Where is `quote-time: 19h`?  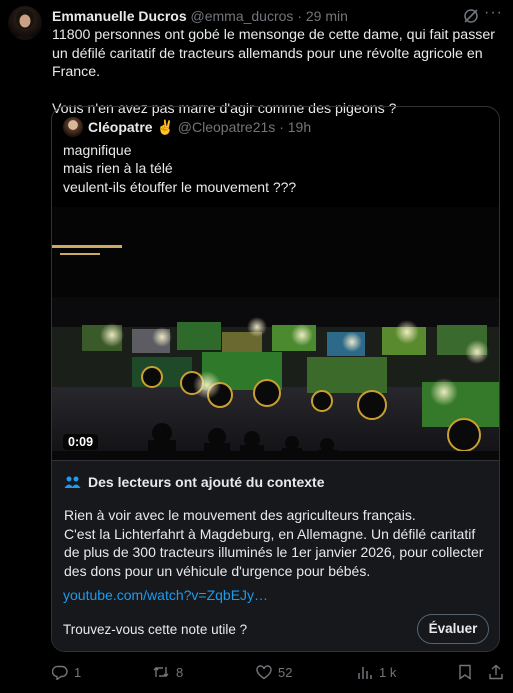 quote-time: 19h is located at coordinates (299, 127).